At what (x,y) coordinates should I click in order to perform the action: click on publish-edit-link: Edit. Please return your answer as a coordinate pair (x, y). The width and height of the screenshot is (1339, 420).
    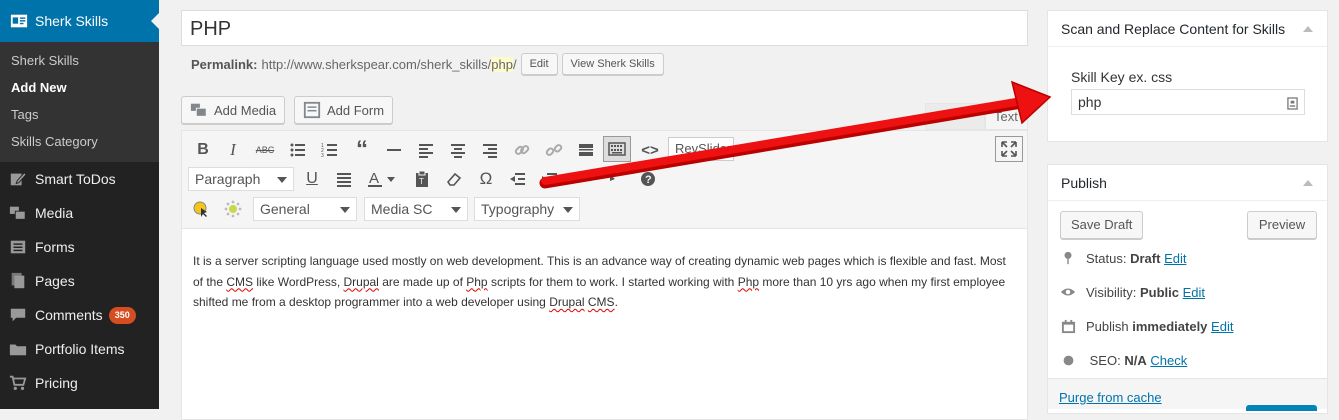
    Looking at the image, I should click on (1222, 326).